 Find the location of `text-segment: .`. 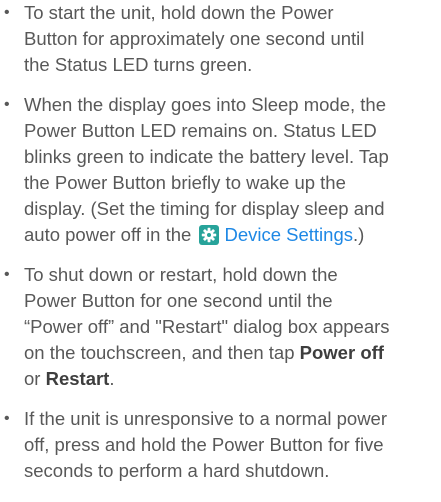

text-segment: . is located at coordinates (112, 378).